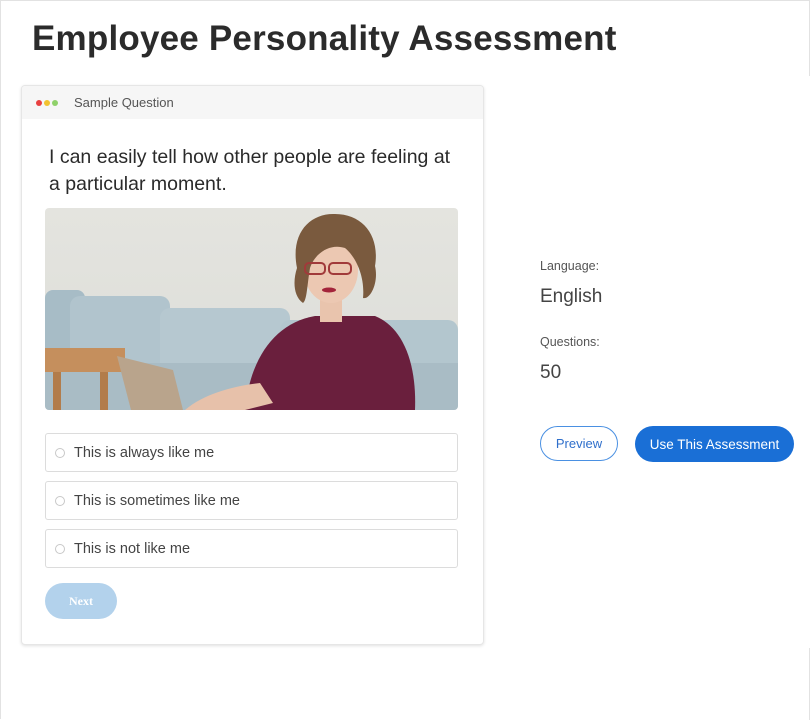 This screenshot has width=810, height=720. Describe the element at coordinates (252, 102) in the screenshot. I see `card-header: Sample Question` at that location.